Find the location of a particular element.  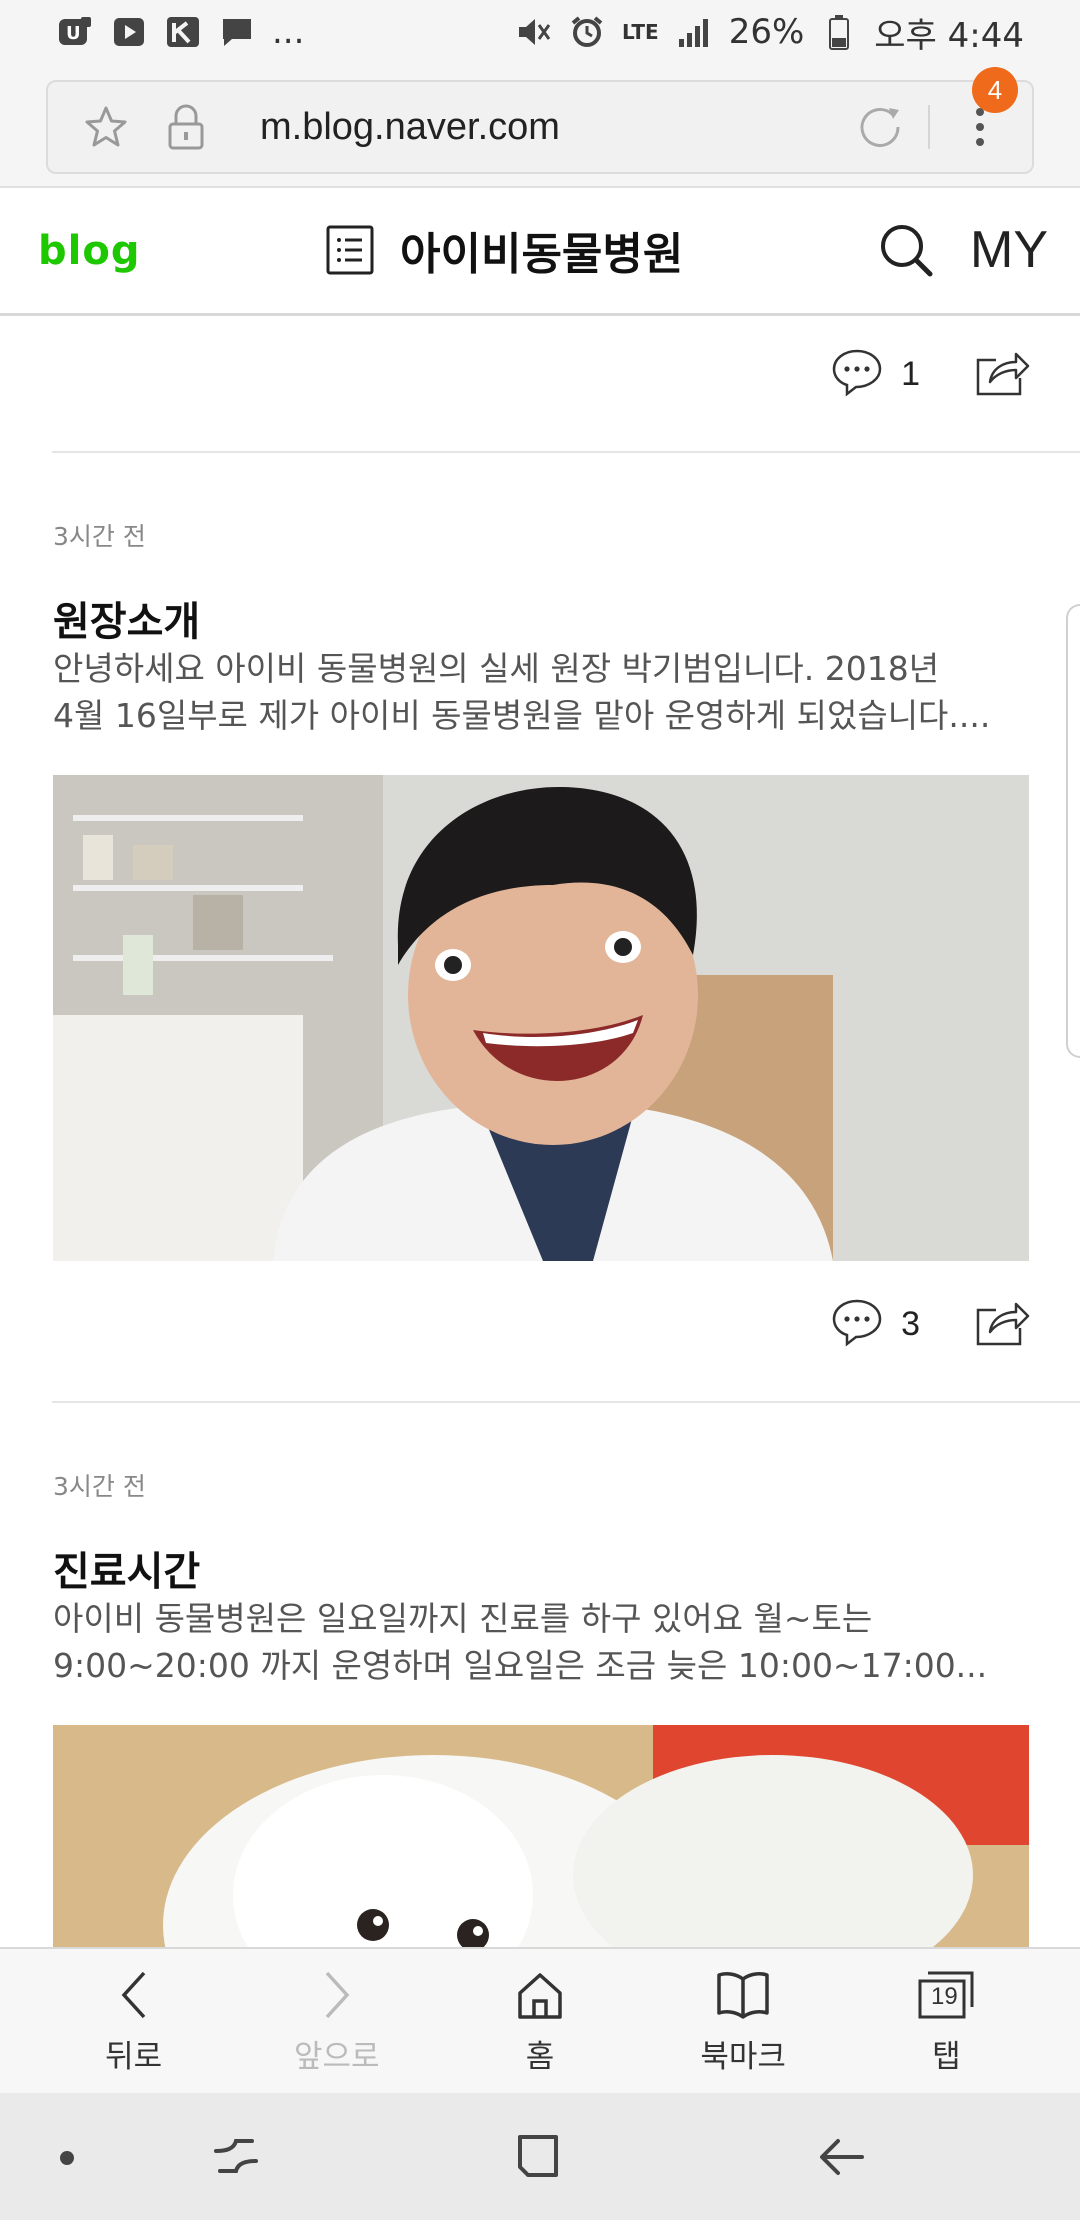

post-title: 진료시간 is located at coordinates (126, 1568).